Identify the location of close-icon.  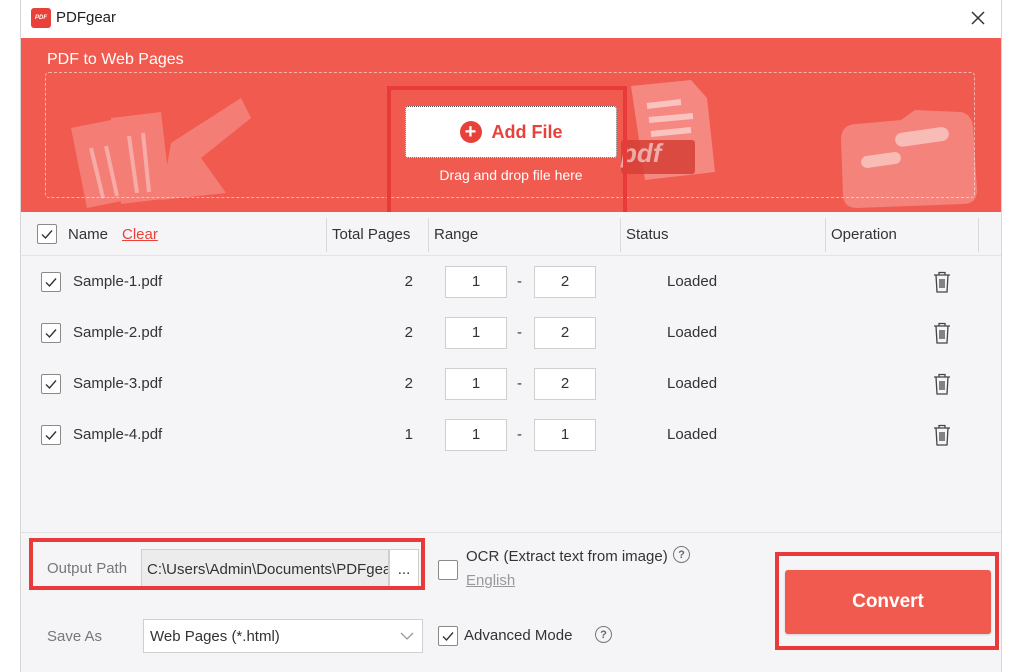
(978, 18).